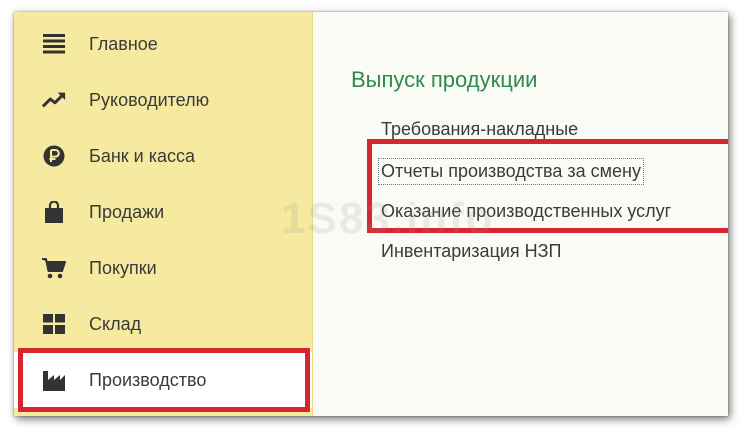 The height and width of the screenshot is (432, 750). Describe the element at coordinates (54, 268) in the screenshot. I see `cart-icon` at that location.